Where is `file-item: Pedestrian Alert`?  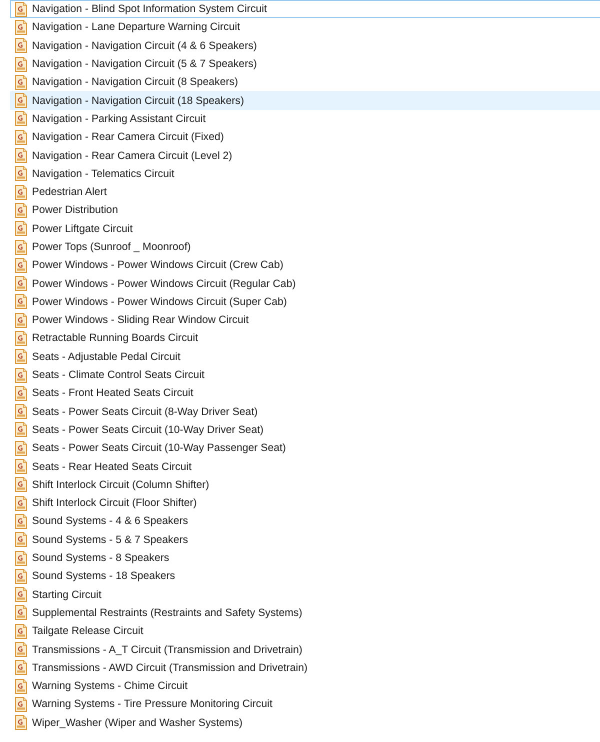
file-item: Pedestrian Alert is located at coordinates (305, 192).